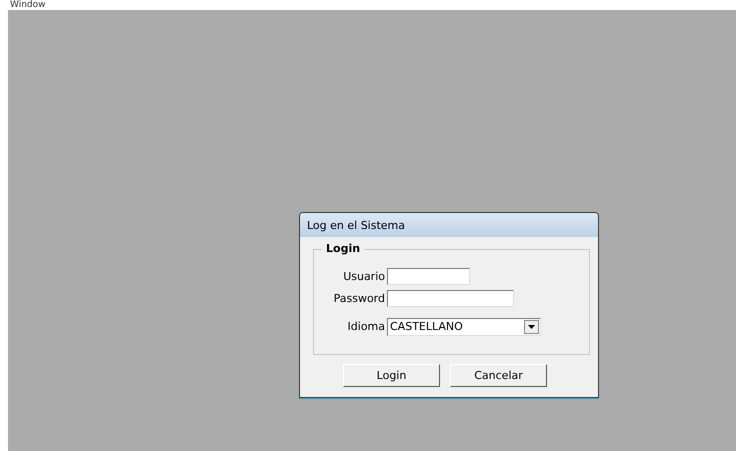 The height and width of the screenshot is (451, 736). Describe the element at coordinates (426, 326) in the screenshot. I see `dropdown-value: CASTELLANO` at that location.